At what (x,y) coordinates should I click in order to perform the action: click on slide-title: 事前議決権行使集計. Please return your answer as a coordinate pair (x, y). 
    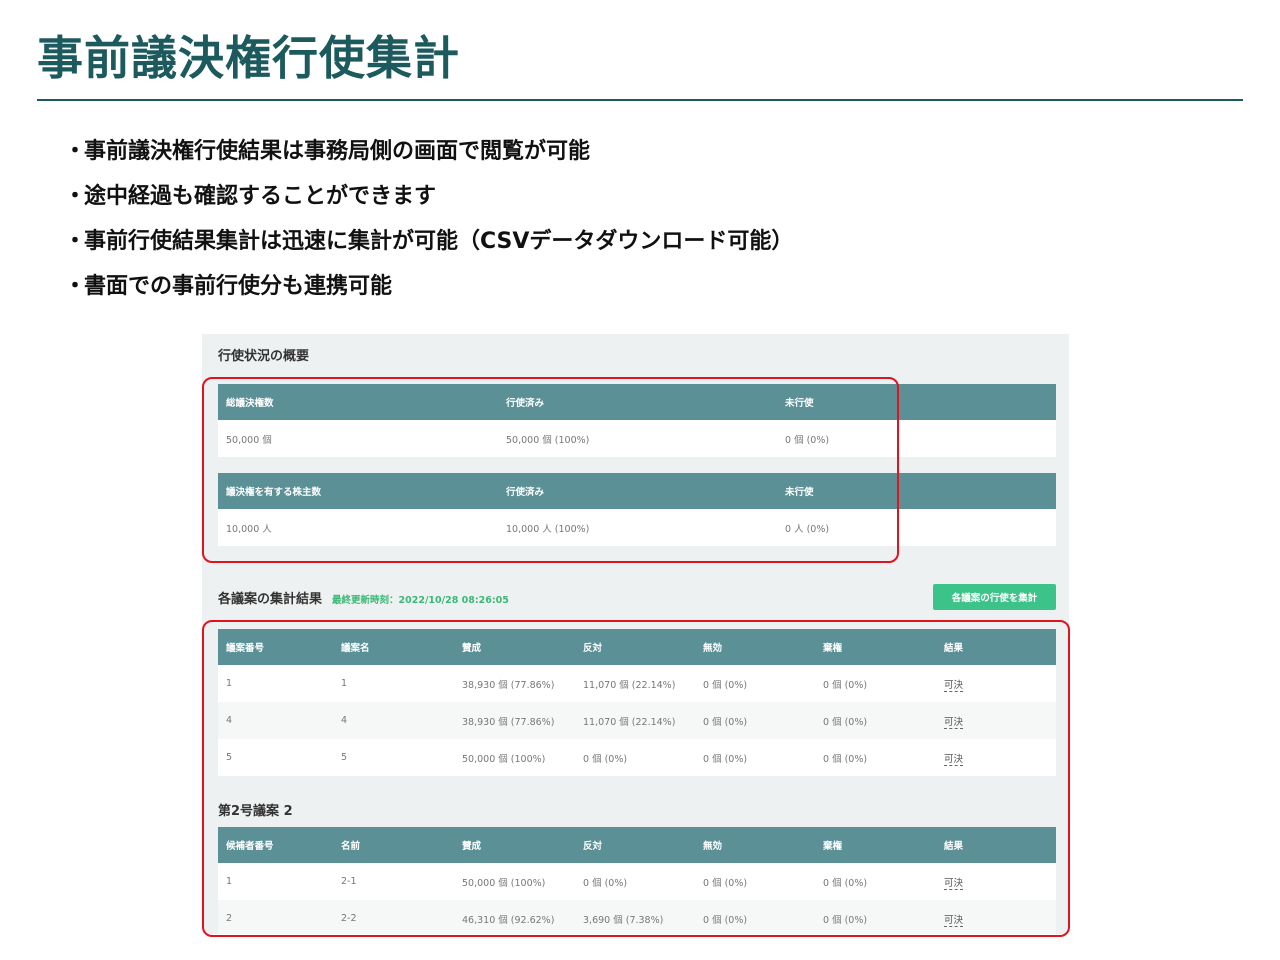
    Looking at the image, I should click on (248, 58).